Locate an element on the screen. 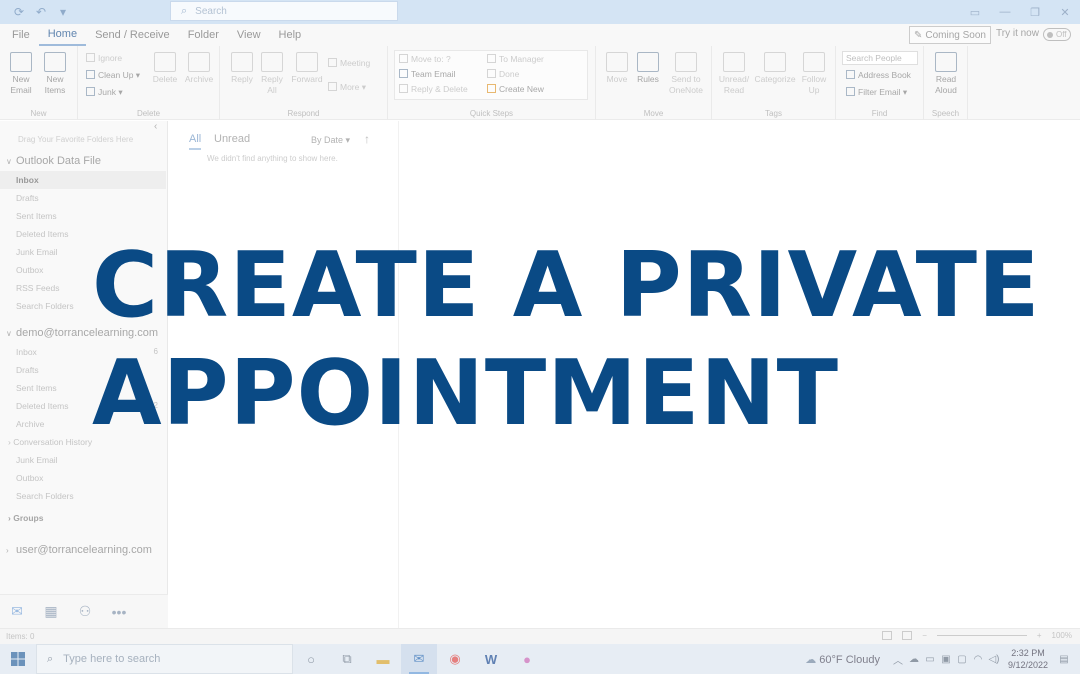  folder-group-data-file: ∨ Outlook Data File is located at coordinates (83, 161).